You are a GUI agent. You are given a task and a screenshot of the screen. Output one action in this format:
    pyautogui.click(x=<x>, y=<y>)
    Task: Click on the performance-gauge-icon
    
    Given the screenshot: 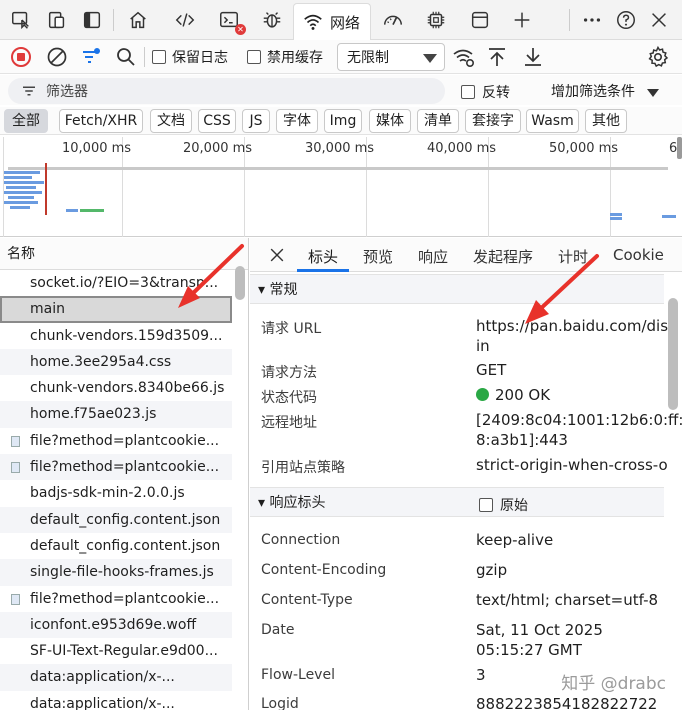 What is the action you would take?
    pyautogui.click(x=393, y=20)
    